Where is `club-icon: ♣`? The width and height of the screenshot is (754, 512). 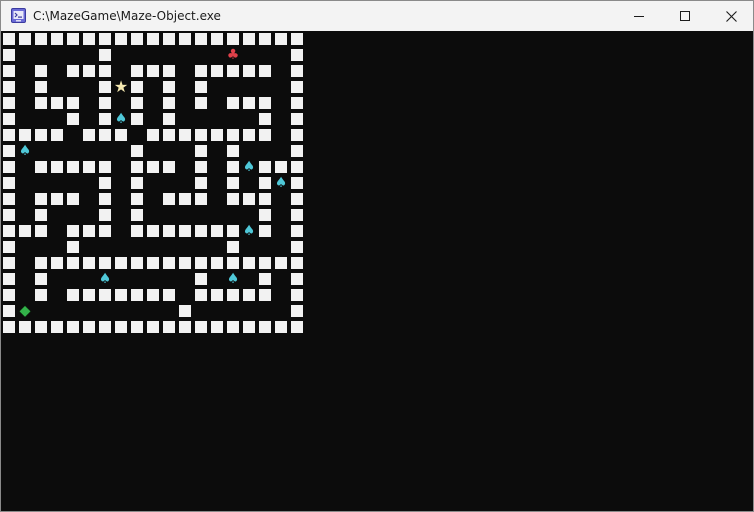
club-icon: ♣ is located at coordinates (233, 55).